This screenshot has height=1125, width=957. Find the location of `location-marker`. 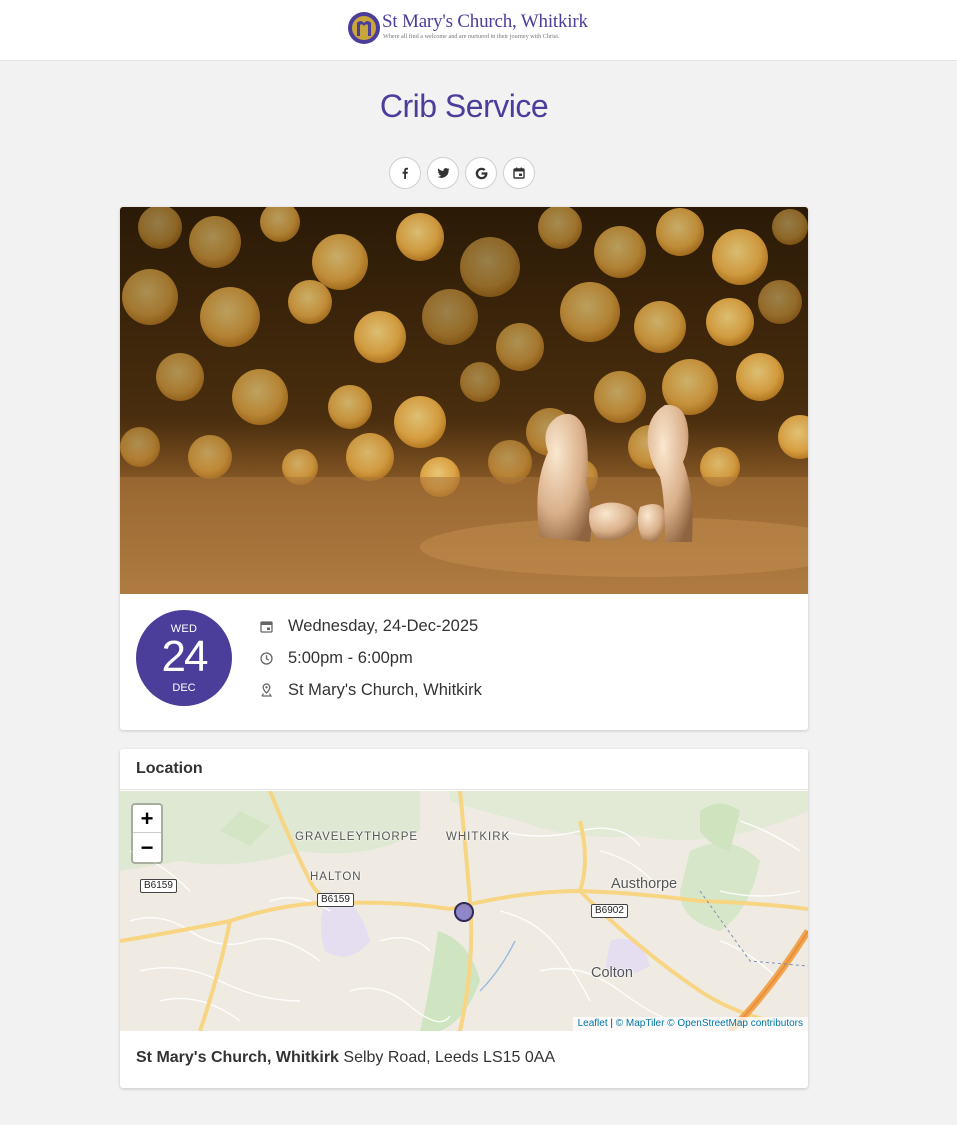

location-marker is located at coordinates (464, 912).